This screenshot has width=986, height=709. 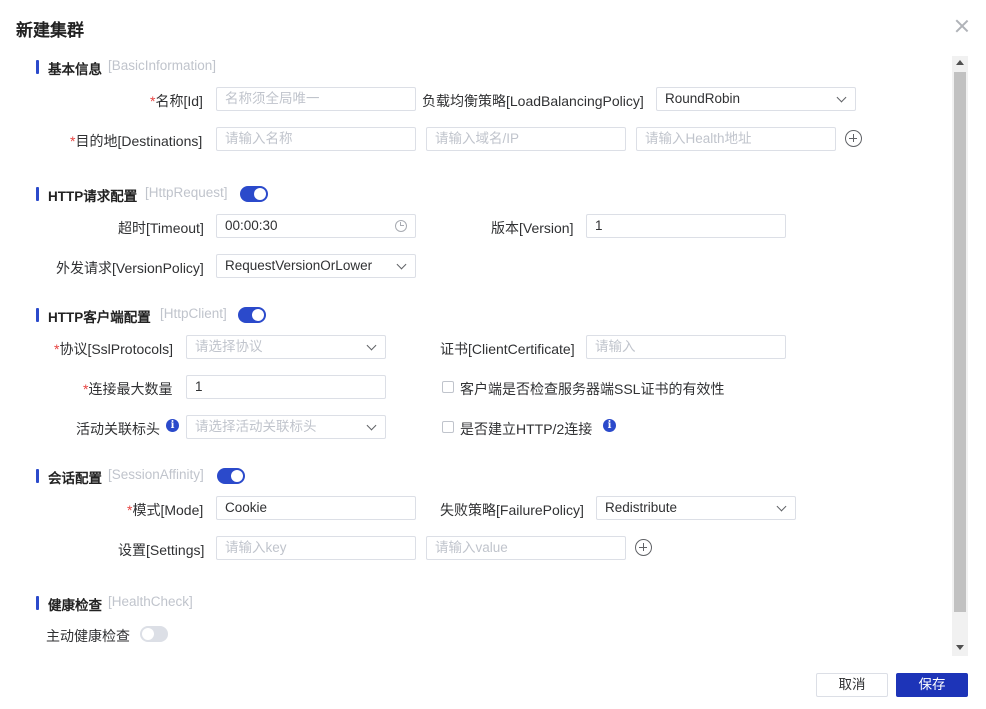 What do you see at coordinates (316, 139) in the screenshot?
I see `destination-name-input: 请输入名称` at bounding box center [316, 139].